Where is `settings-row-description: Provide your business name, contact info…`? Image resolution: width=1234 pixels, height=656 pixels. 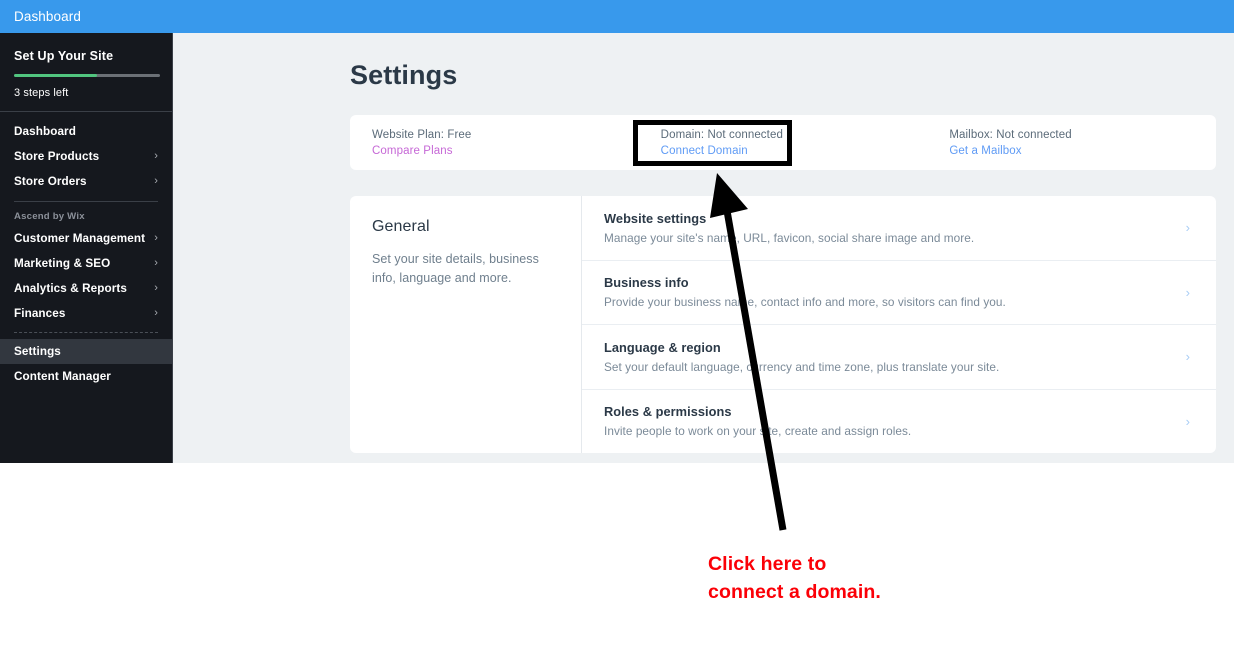
settings-row-description: Provide your business name, contact info… is located at coordinates (805, 302).